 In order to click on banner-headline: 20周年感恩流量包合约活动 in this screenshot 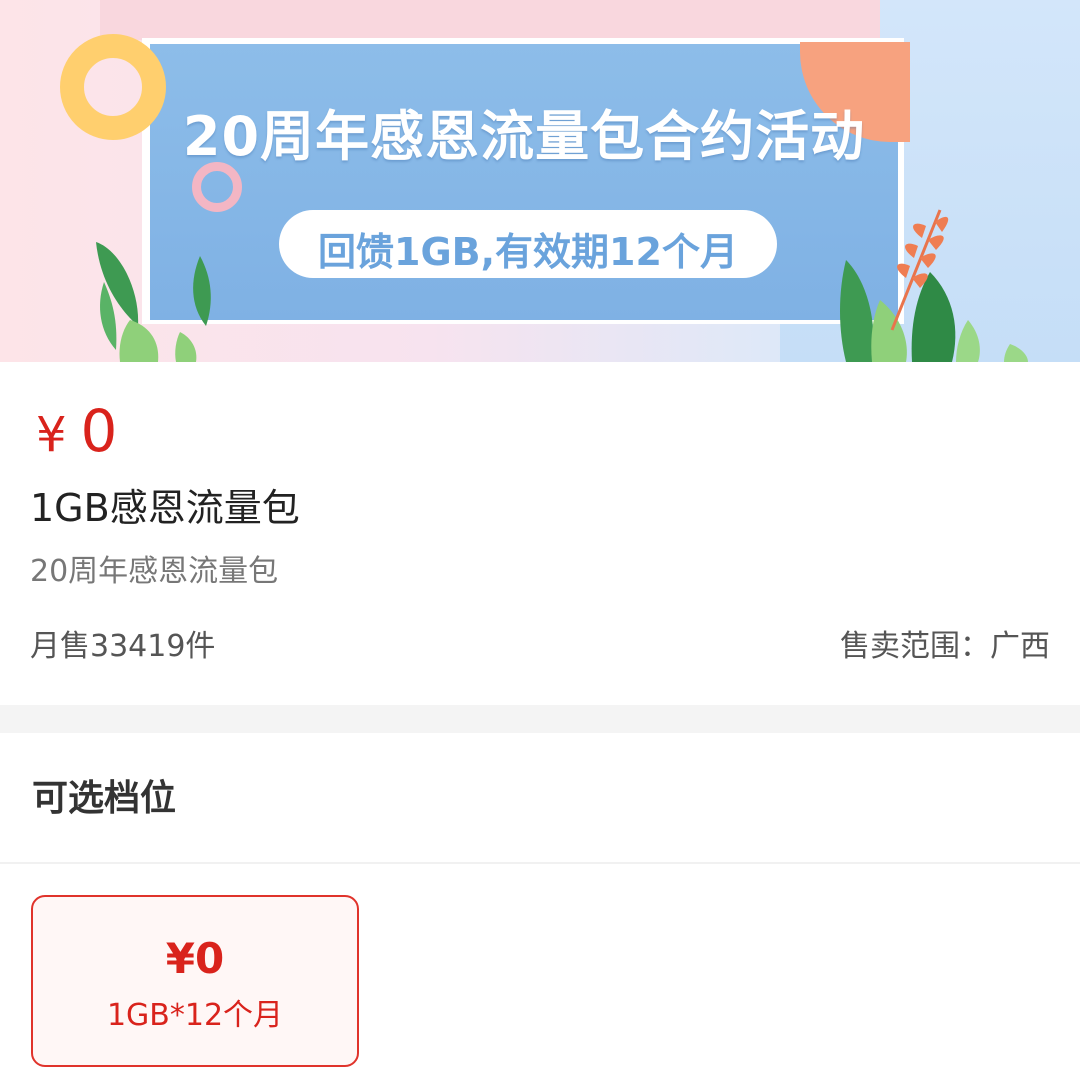, I will do `click(524, 136)`.